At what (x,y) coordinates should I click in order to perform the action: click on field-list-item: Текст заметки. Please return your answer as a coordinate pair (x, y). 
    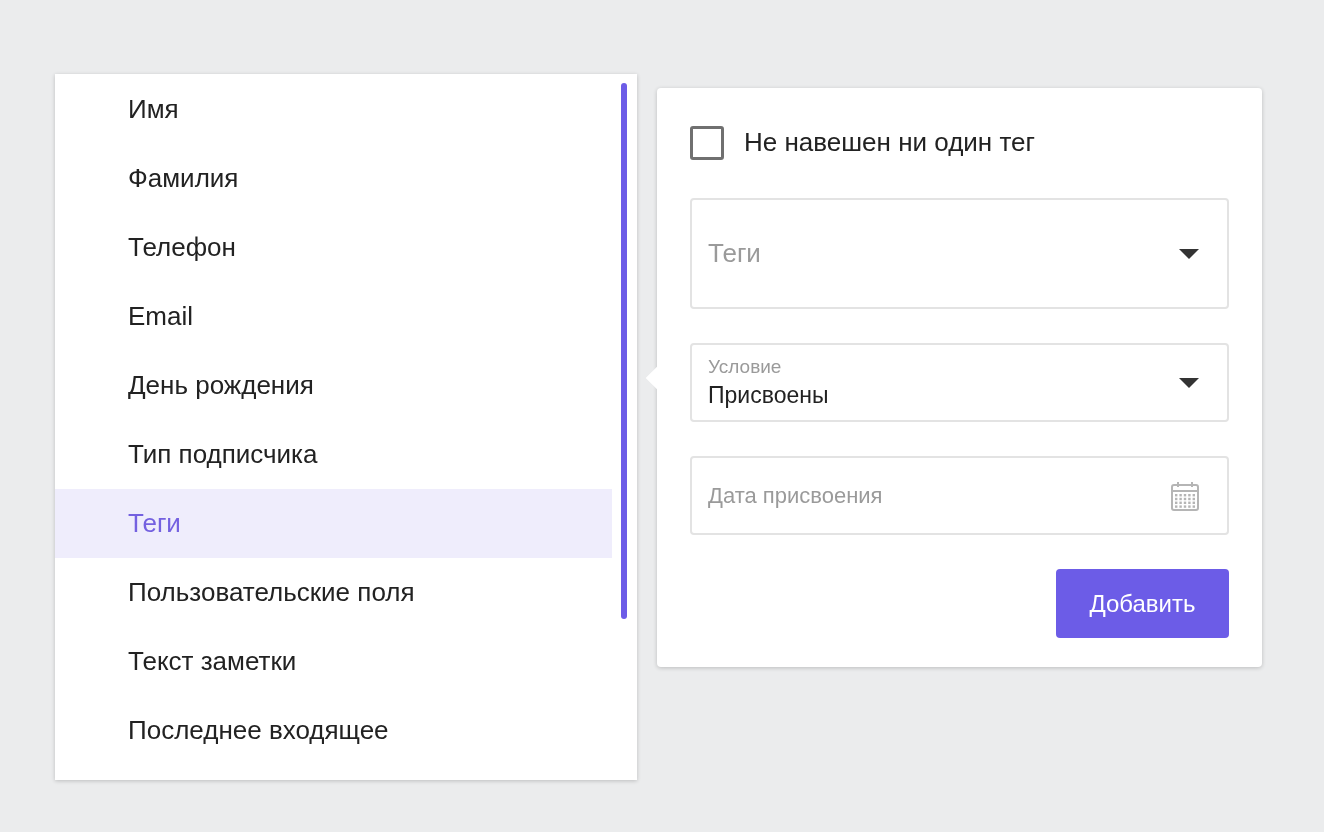
    Looking at the image, I should click on (333, 661).